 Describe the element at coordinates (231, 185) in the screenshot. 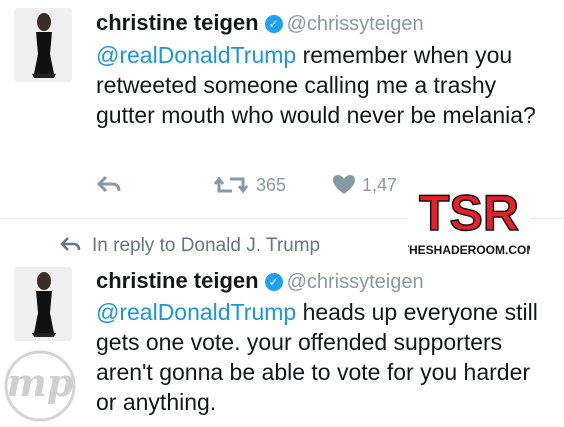

I see `retweet-icon` at that location.